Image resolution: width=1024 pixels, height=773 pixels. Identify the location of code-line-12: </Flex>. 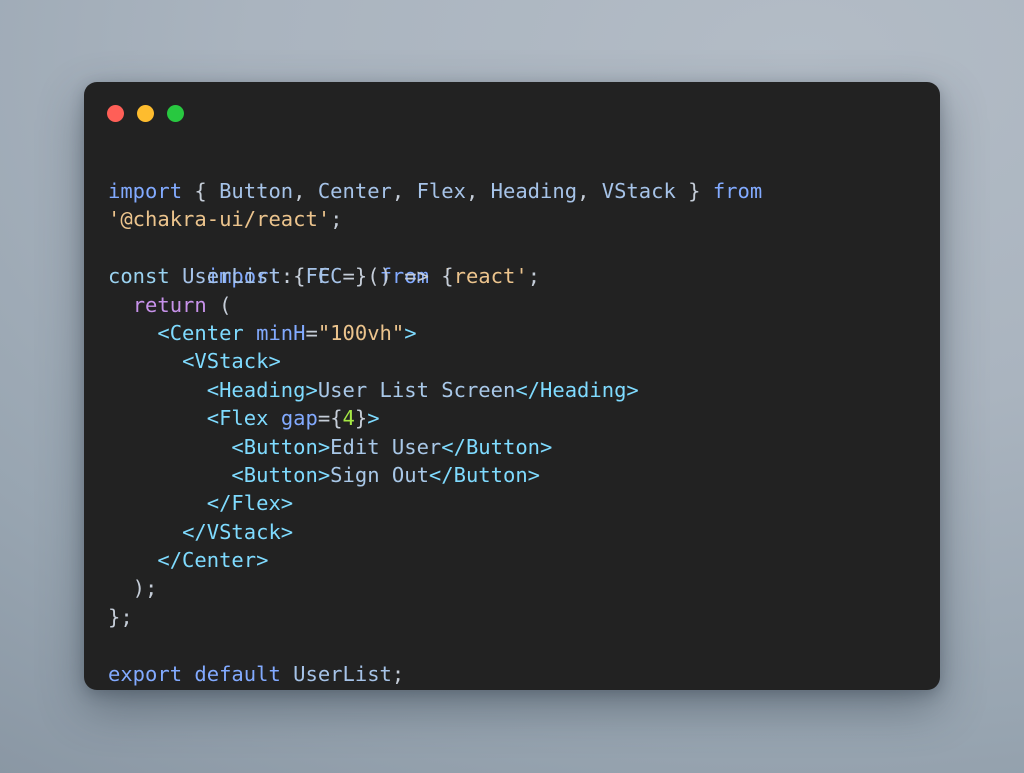
(524, 503).